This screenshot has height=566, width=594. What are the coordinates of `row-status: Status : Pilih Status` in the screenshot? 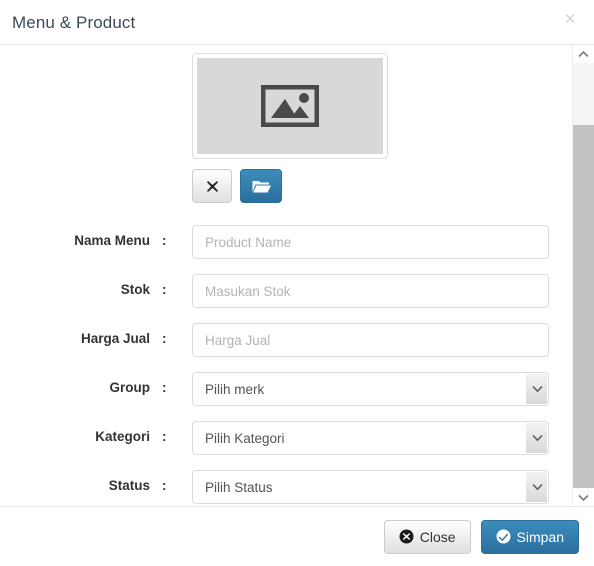 It's located at (286, 487).